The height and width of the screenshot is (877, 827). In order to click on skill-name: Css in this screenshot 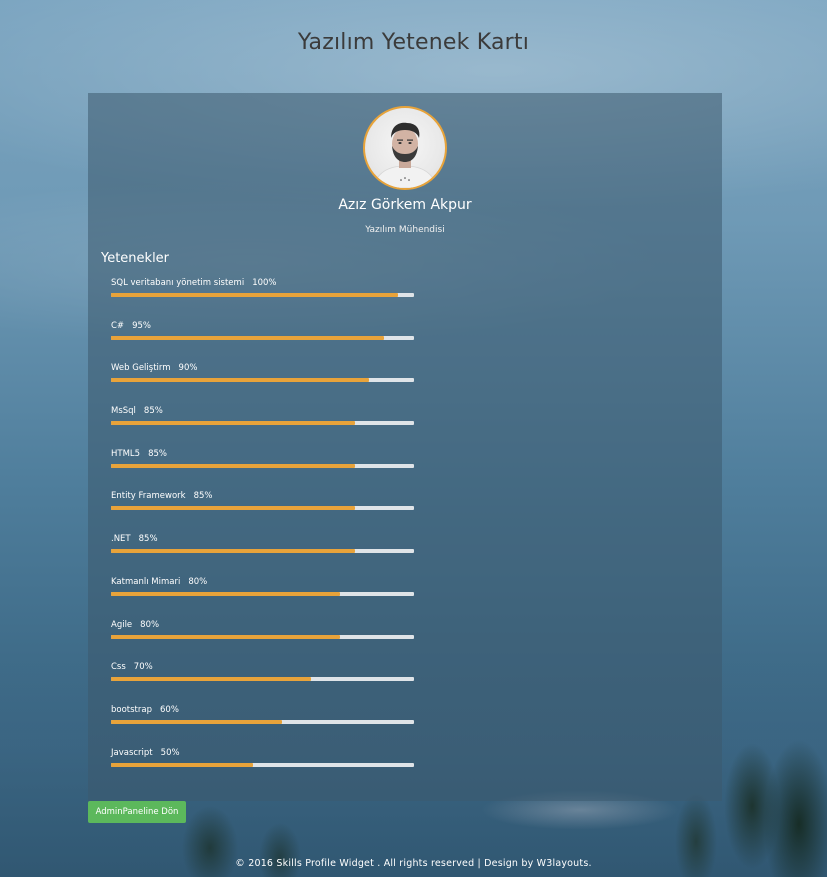, I will do `click(118, 667)`.